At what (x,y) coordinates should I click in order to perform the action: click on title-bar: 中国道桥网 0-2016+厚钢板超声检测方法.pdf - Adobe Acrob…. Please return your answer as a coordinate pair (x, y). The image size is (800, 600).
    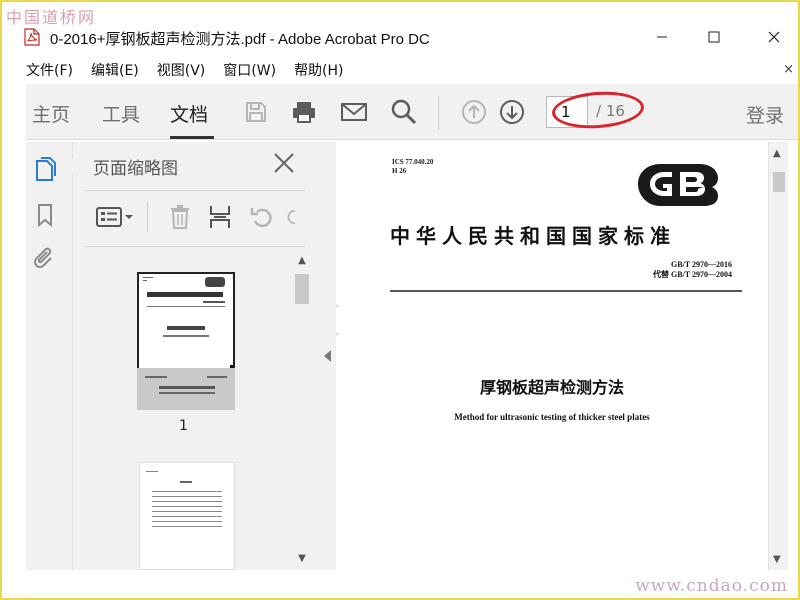
    Looking at the image, I should click on (400, 30).